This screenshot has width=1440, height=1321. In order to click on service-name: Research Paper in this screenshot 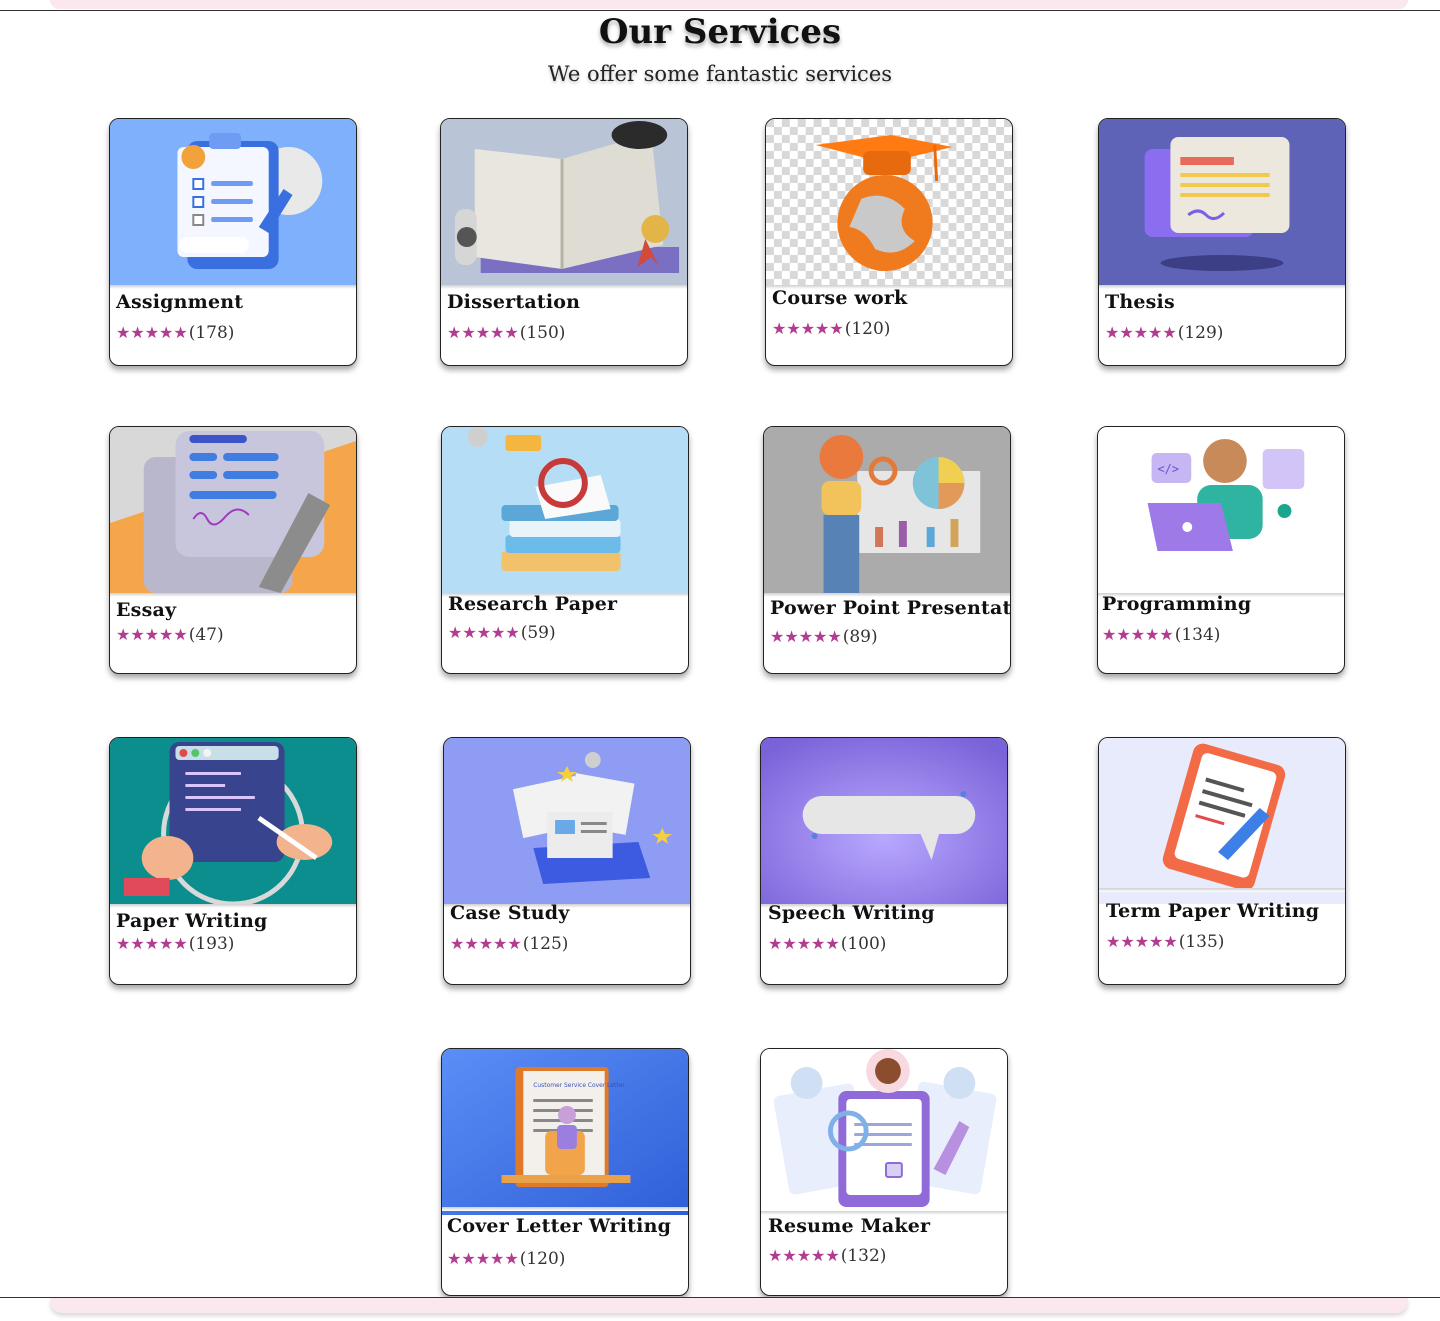, I will do `click(533, 604)`.